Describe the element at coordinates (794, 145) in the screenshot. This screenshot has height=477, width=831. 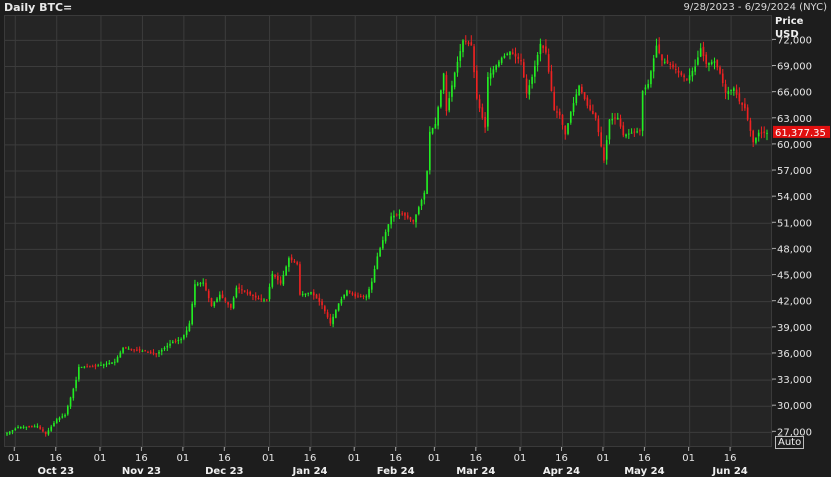
I see `ytick-label: 60,000` at that location.